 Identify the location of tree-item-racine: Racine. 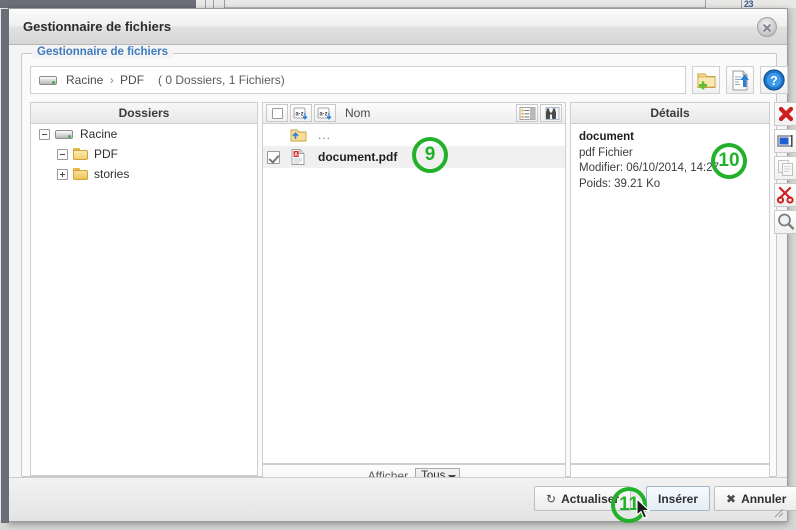
(144, 134).